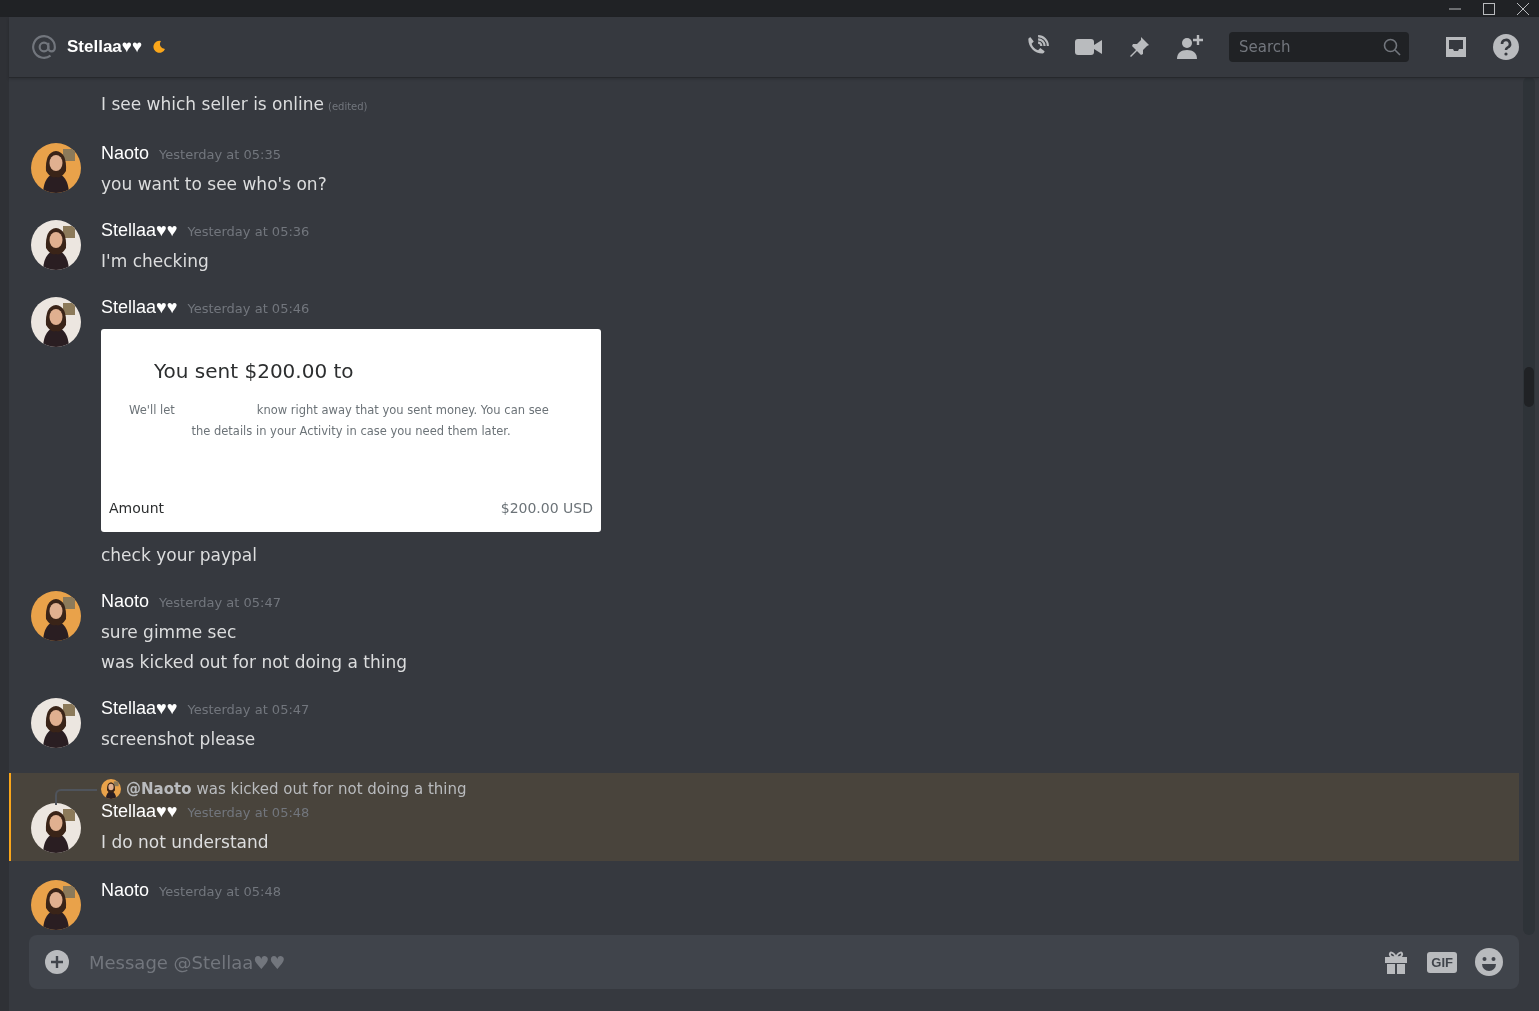 This screenshot has height=1011, width=1539. Describe the element at coordinates (1396, 962) in the screenshot. I see `gift-icon` at that location.